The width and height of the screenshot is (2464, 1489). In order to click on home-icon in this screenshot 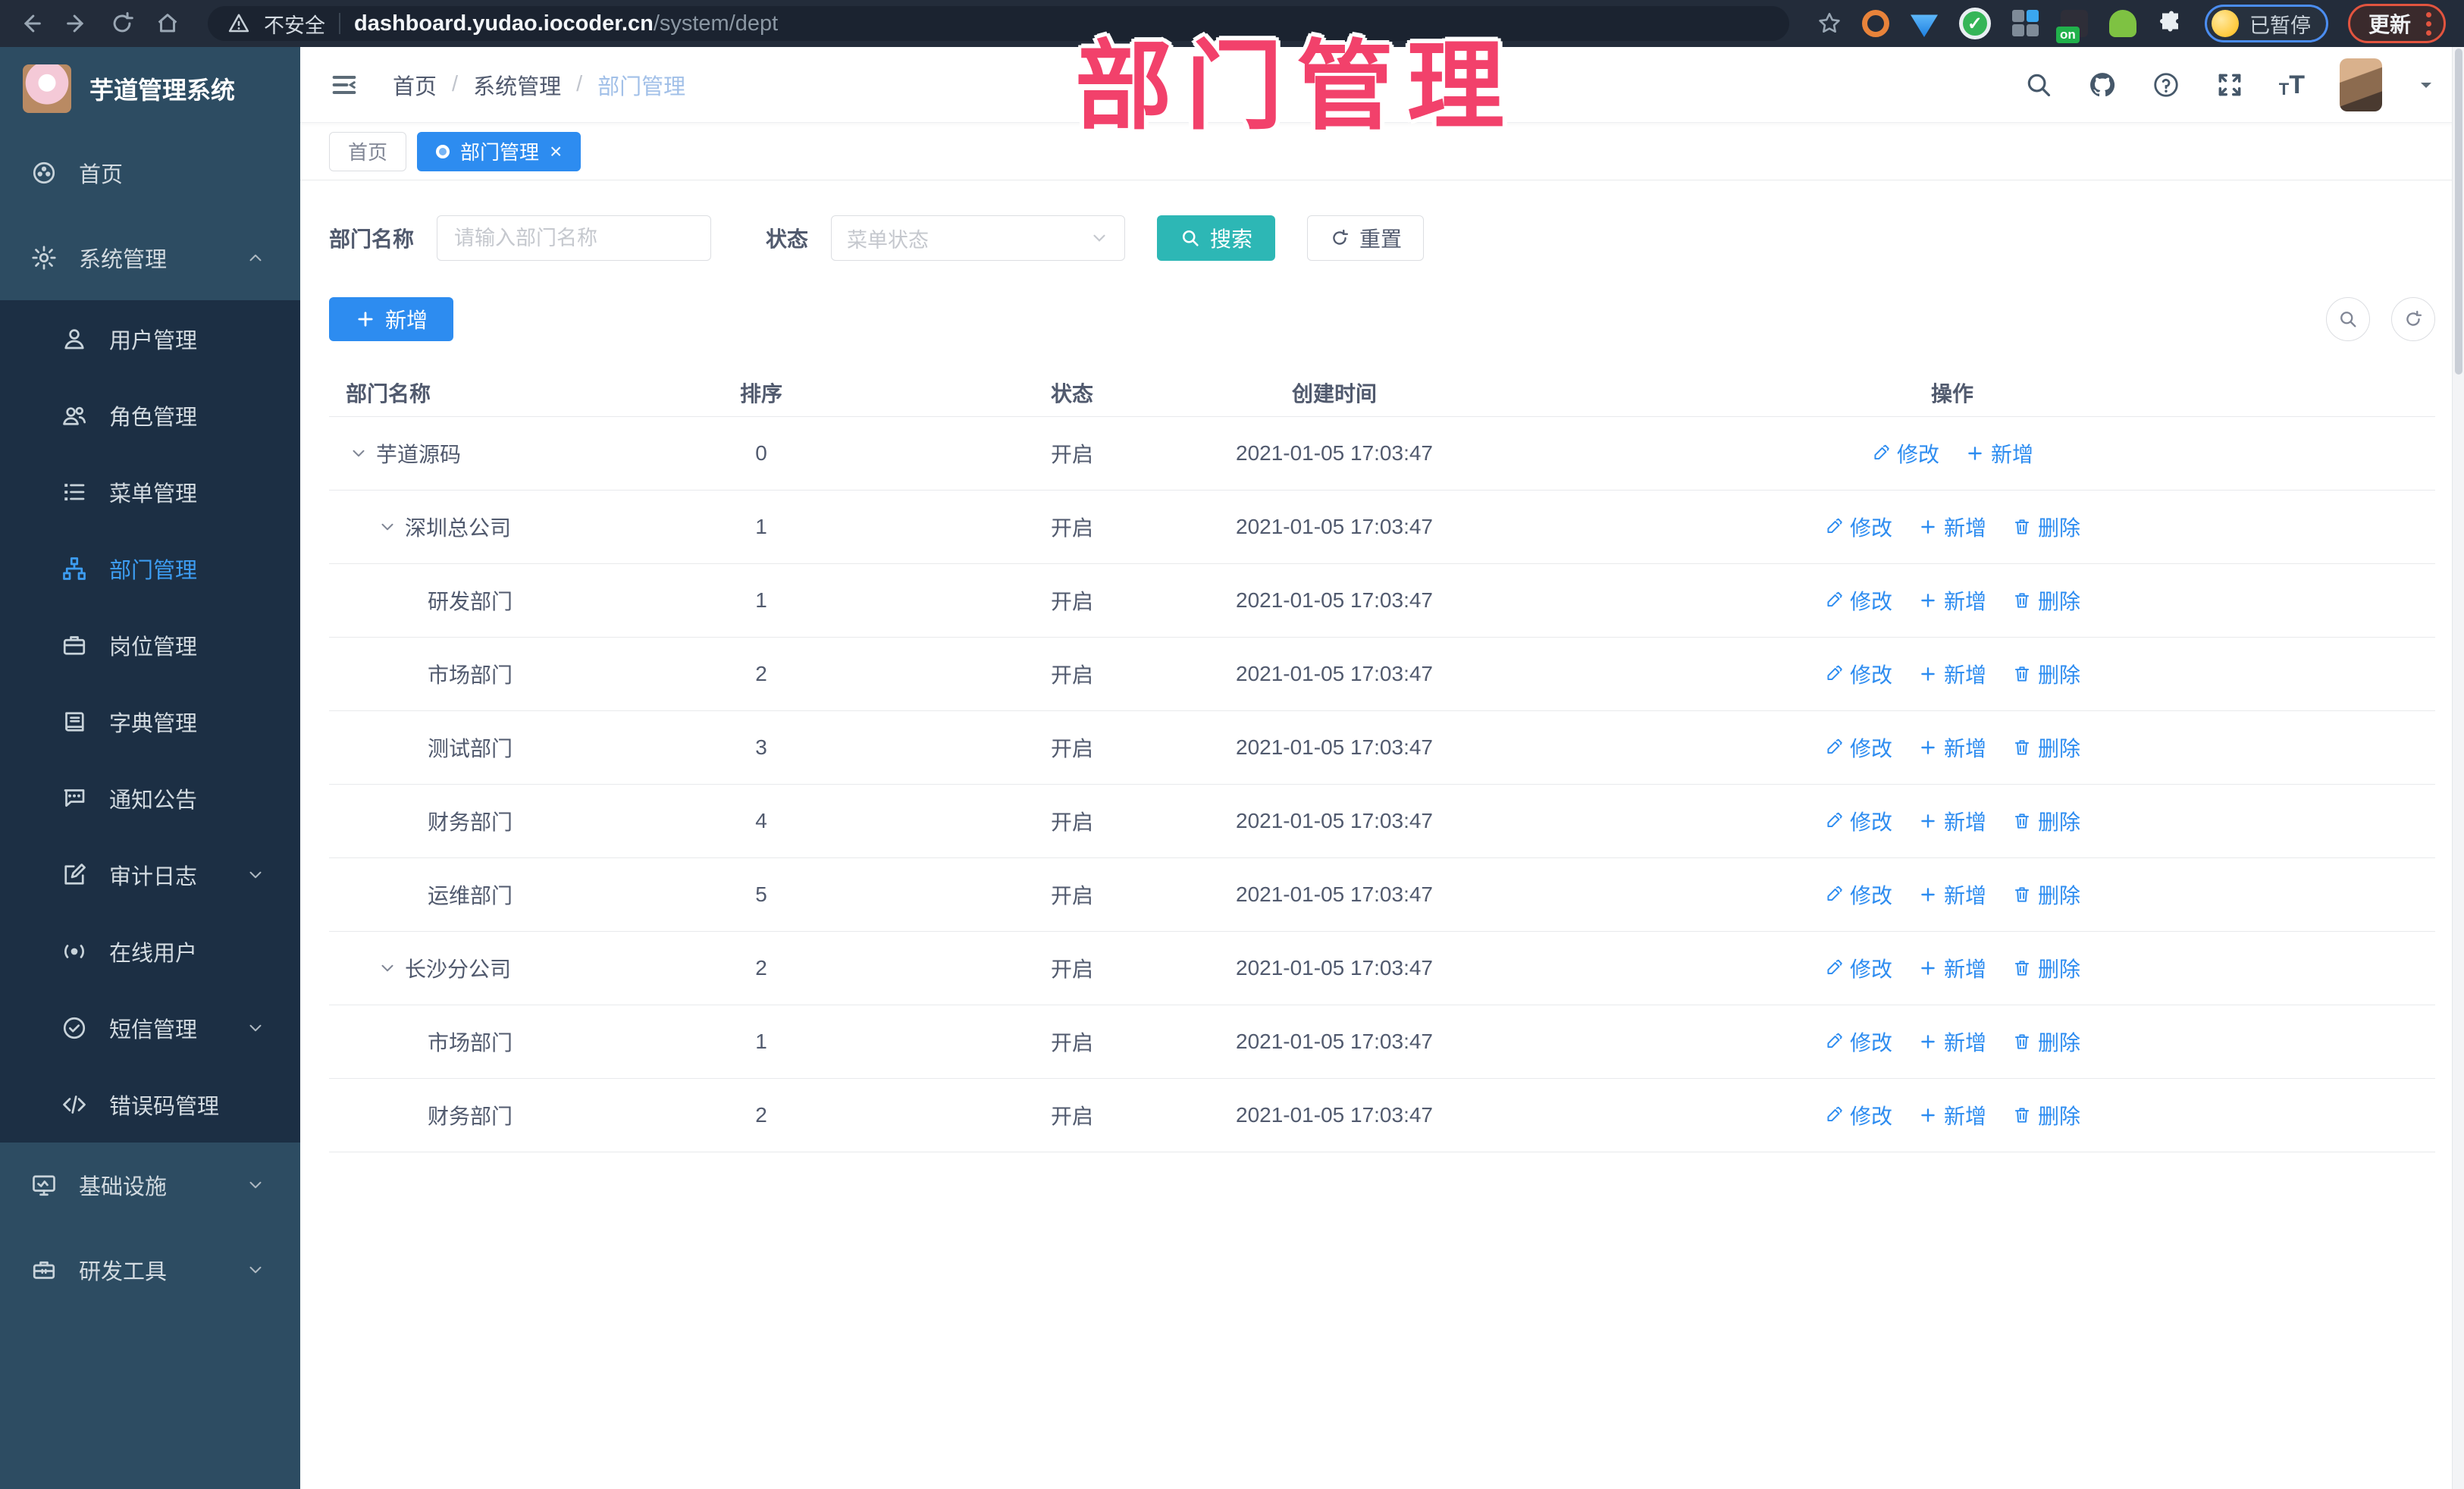, I will do `click(168, 23)`.